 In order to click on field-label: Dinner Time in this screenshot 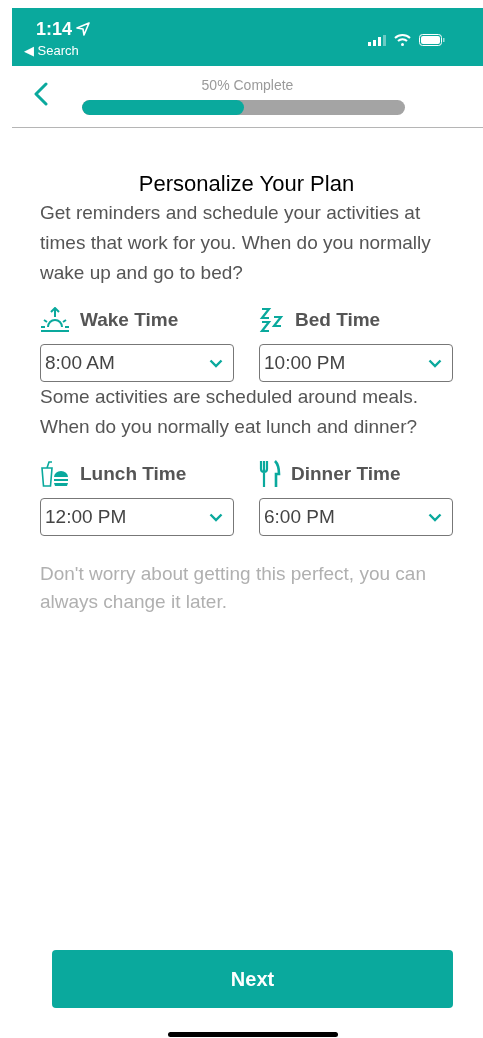, I will do `click(346, 473)`.